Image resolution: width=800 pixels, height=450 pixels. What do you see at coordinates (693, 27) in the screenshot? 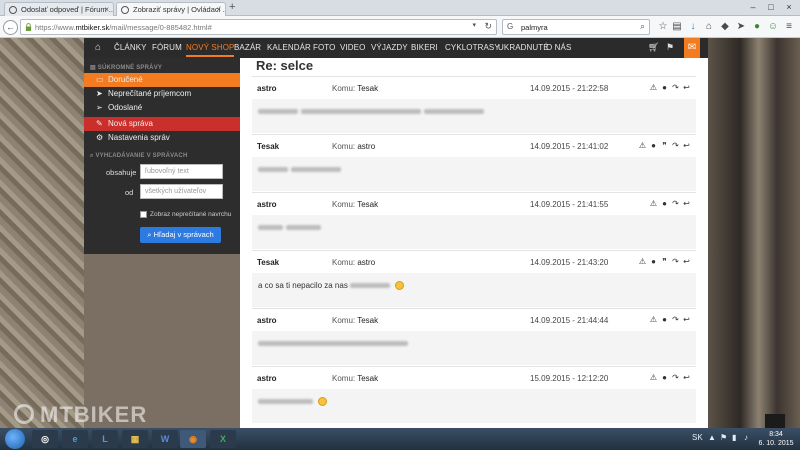
I see `download-icon: ↓` at bounding box center [693, 27].